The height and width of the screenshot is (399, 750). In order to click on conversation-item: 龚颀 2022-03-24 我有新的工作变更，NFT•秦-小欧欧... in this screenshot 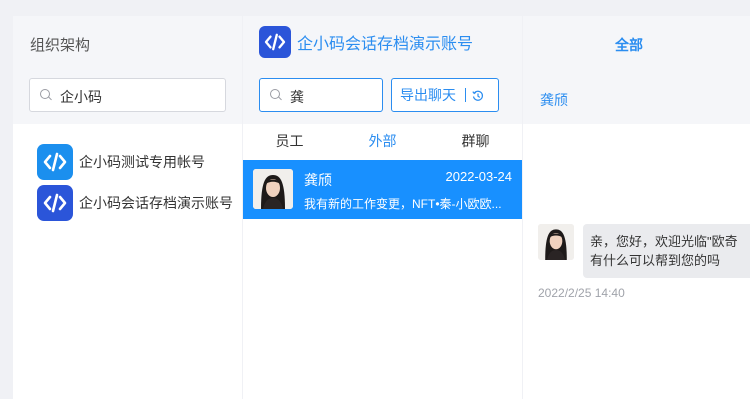, I will do `click(382, 189)`.